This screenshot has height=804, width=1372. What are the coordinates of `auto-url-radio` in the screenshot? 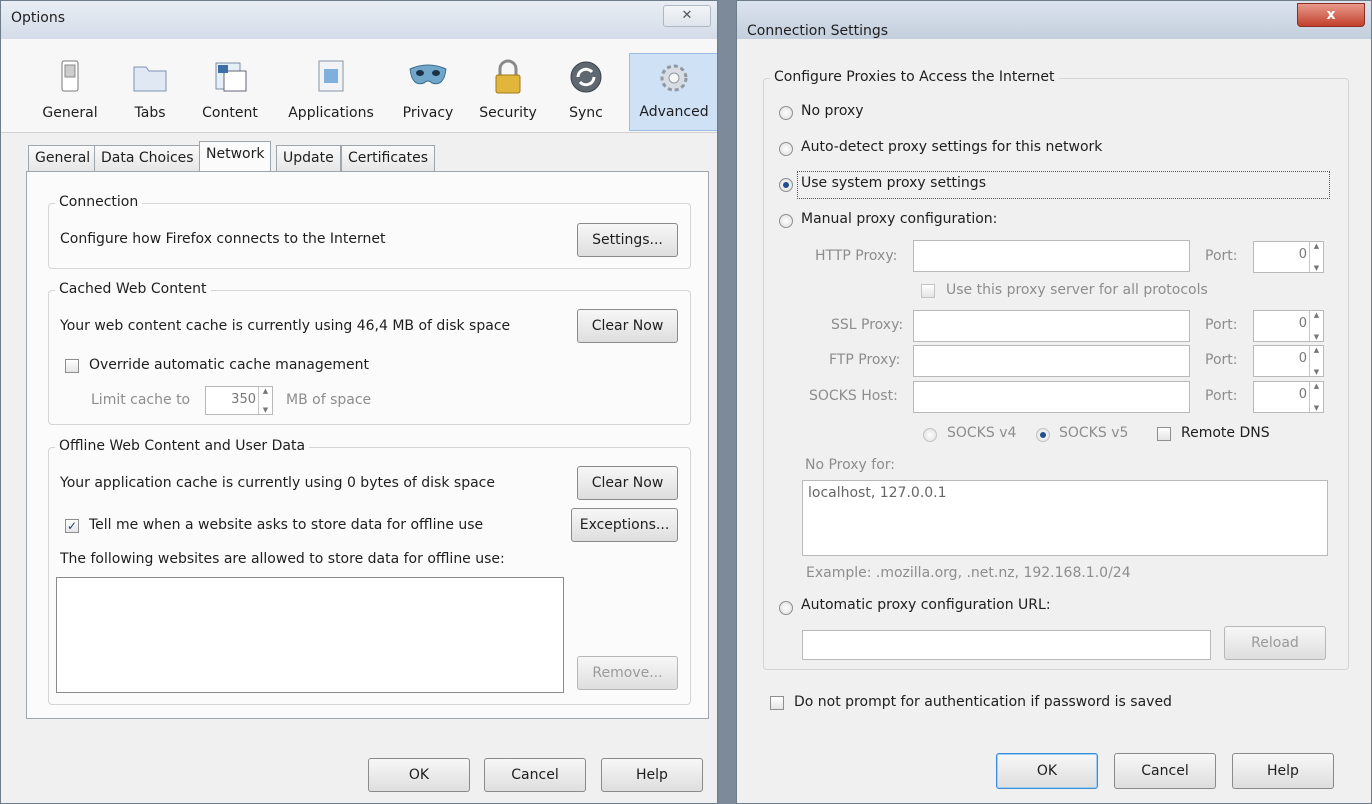 It's located at (786, 608).